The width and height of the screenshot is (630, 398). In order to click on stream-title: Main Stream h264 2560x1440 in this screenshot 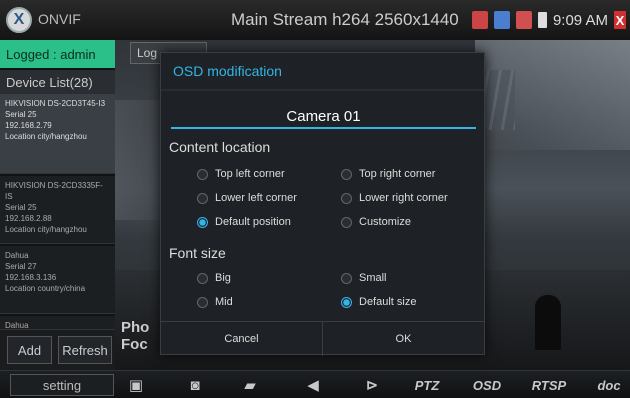, I will do `click(345, 19)`.